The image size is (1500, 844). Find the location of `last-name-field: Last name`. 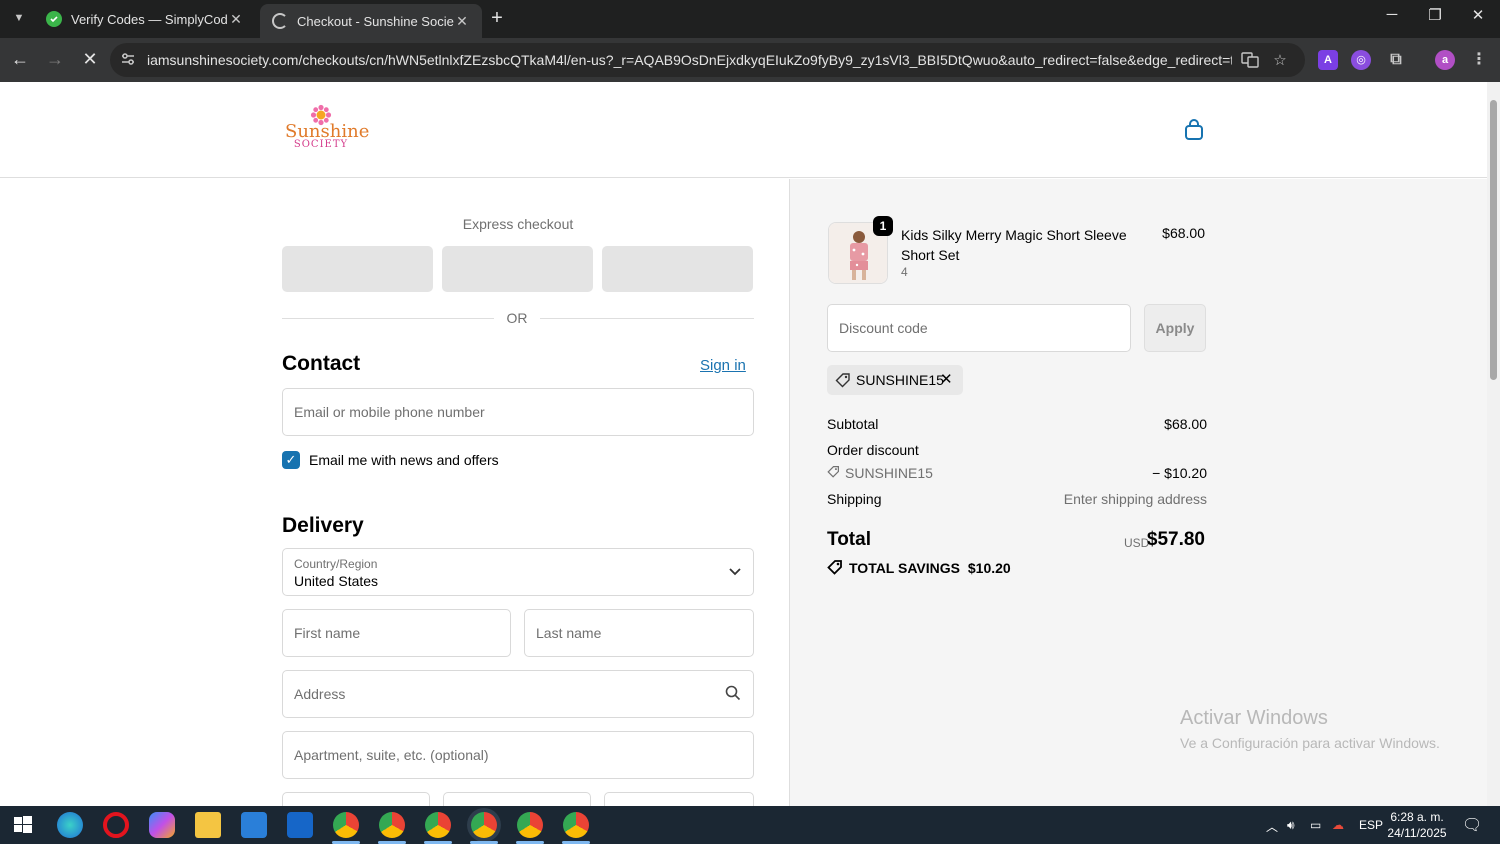

last-name-field: Last name is located at coordinates (639, 633).